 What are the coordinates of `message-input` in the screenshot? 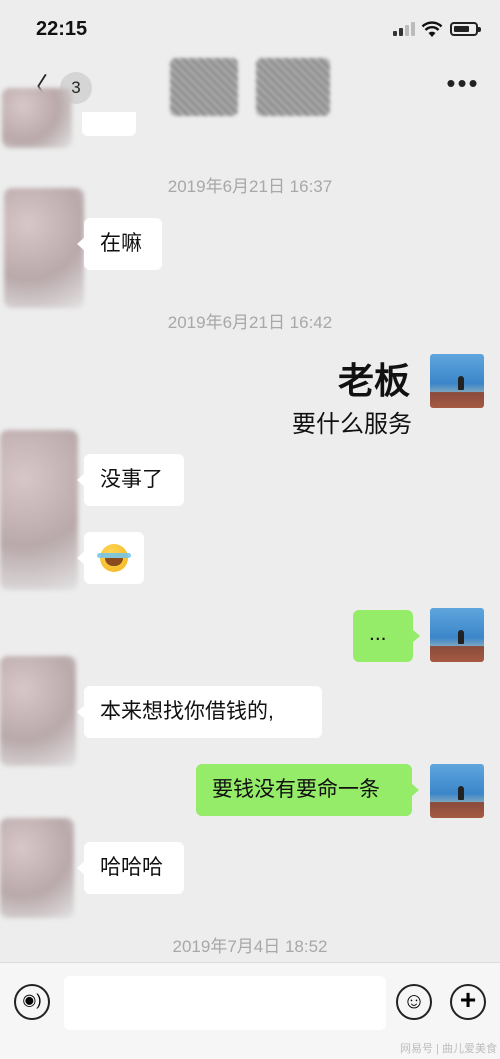 It's located at (225, 1003).